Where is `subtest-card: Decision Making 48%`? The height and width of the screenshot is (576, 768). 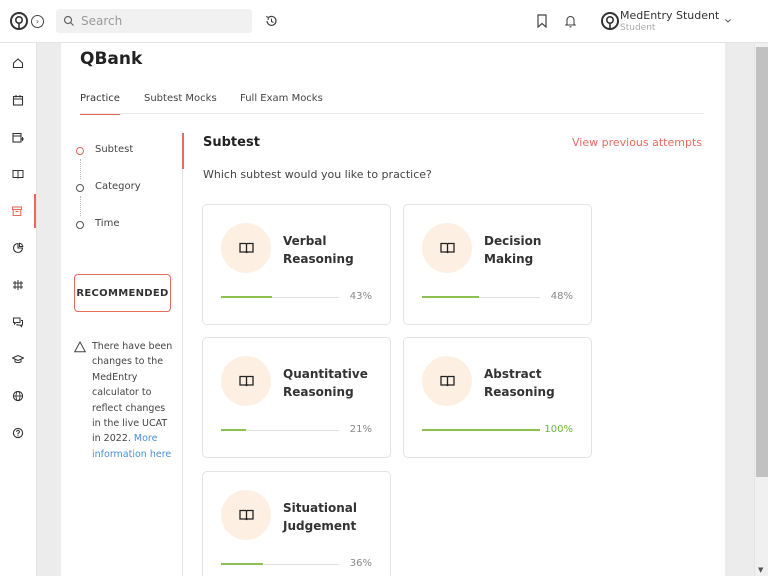
subtest-card: Decision Making 48% is located at coordinates (497, 264).